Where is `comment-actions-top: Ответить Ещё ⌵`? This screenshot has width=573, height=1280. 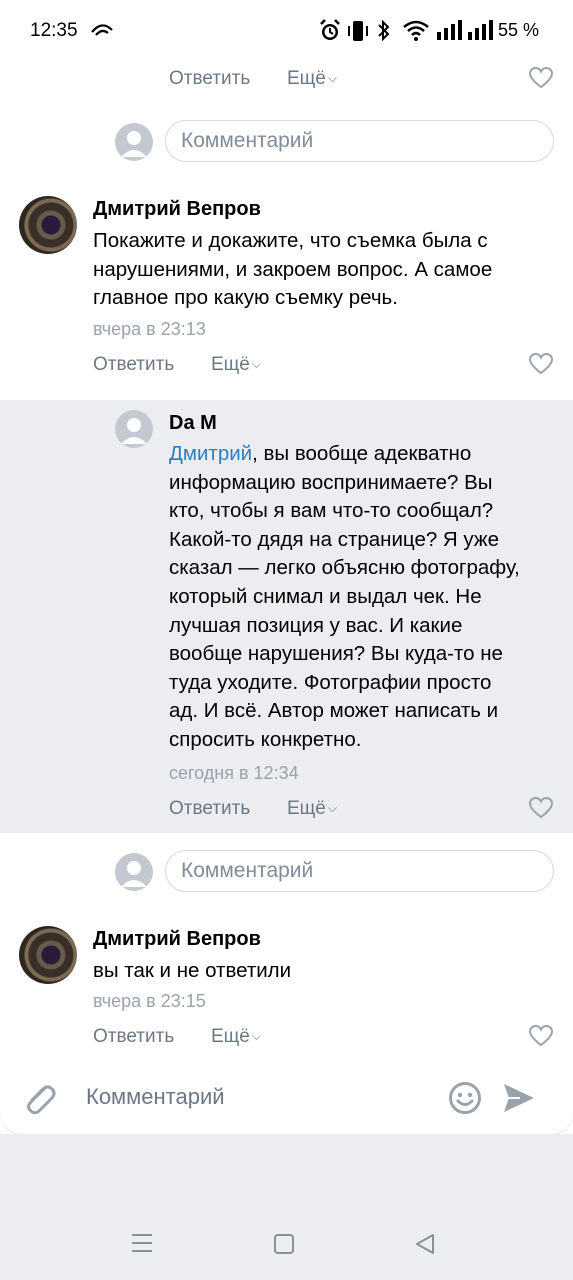
comment-actions-top: Ответить Ещё ⌵ is located at coordinates (286, 79).